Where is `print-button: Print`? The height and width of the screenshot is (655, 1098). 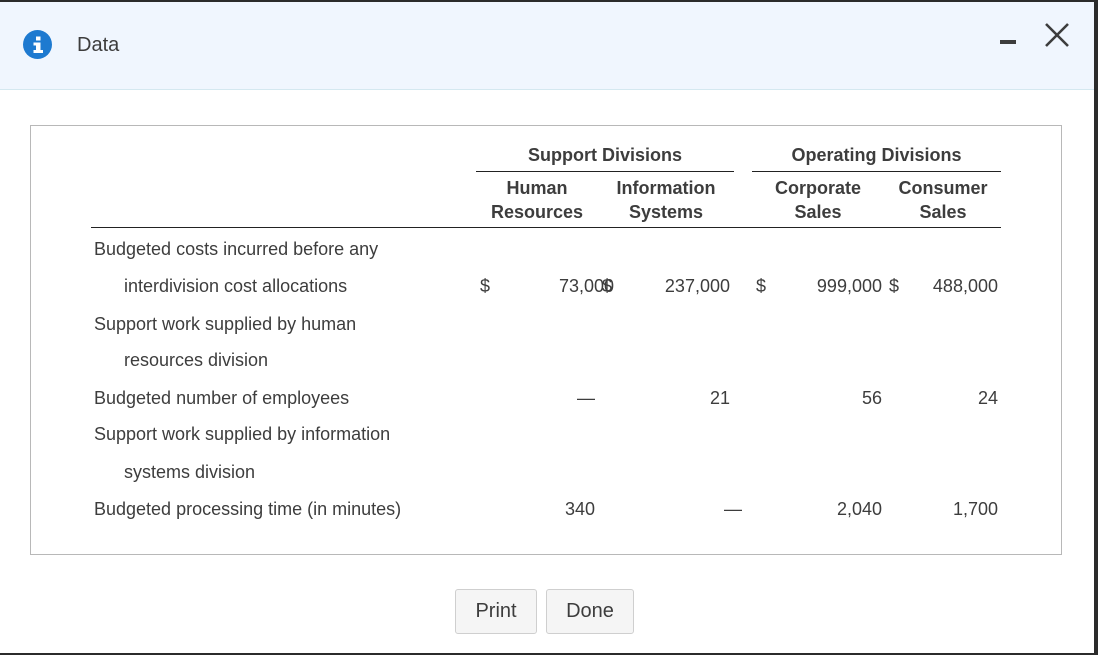
print-button: Print is located at coordinates (496, 611).